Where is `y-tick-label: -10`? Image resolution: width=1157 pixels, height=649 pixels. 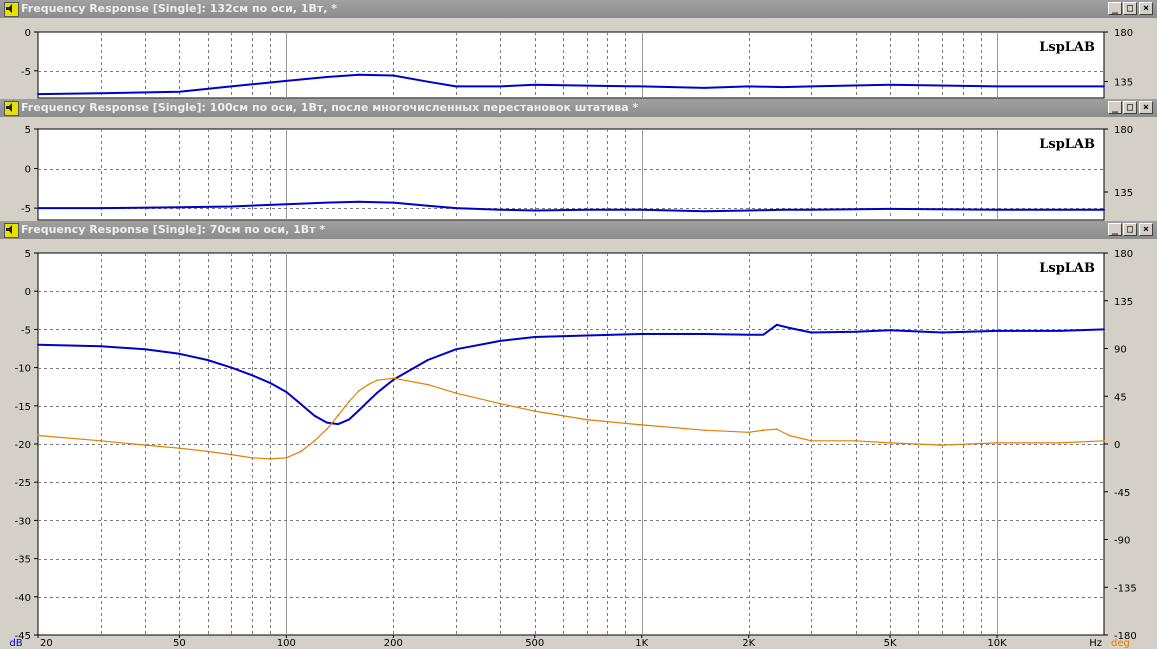
y-tick-label: -10 is located at coordinates (23, 369).